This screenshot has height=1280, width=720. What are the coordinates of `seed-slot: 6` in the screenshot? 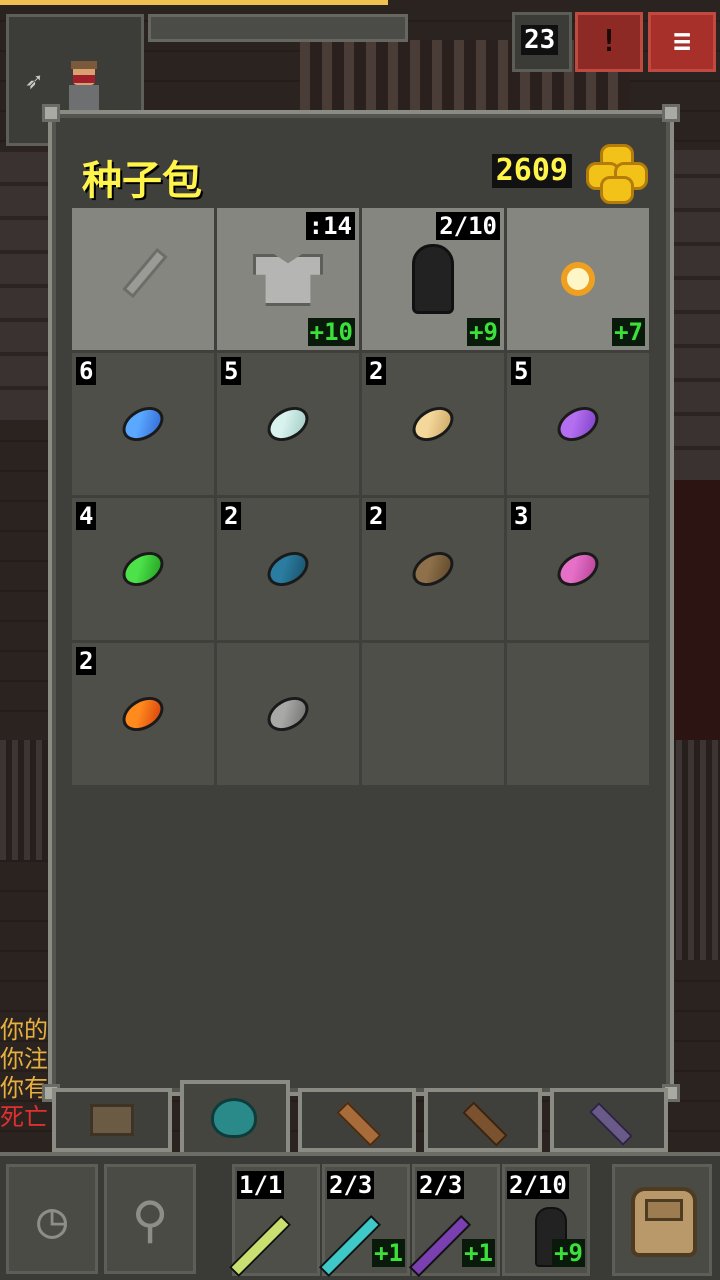 It's located at (143, 424).